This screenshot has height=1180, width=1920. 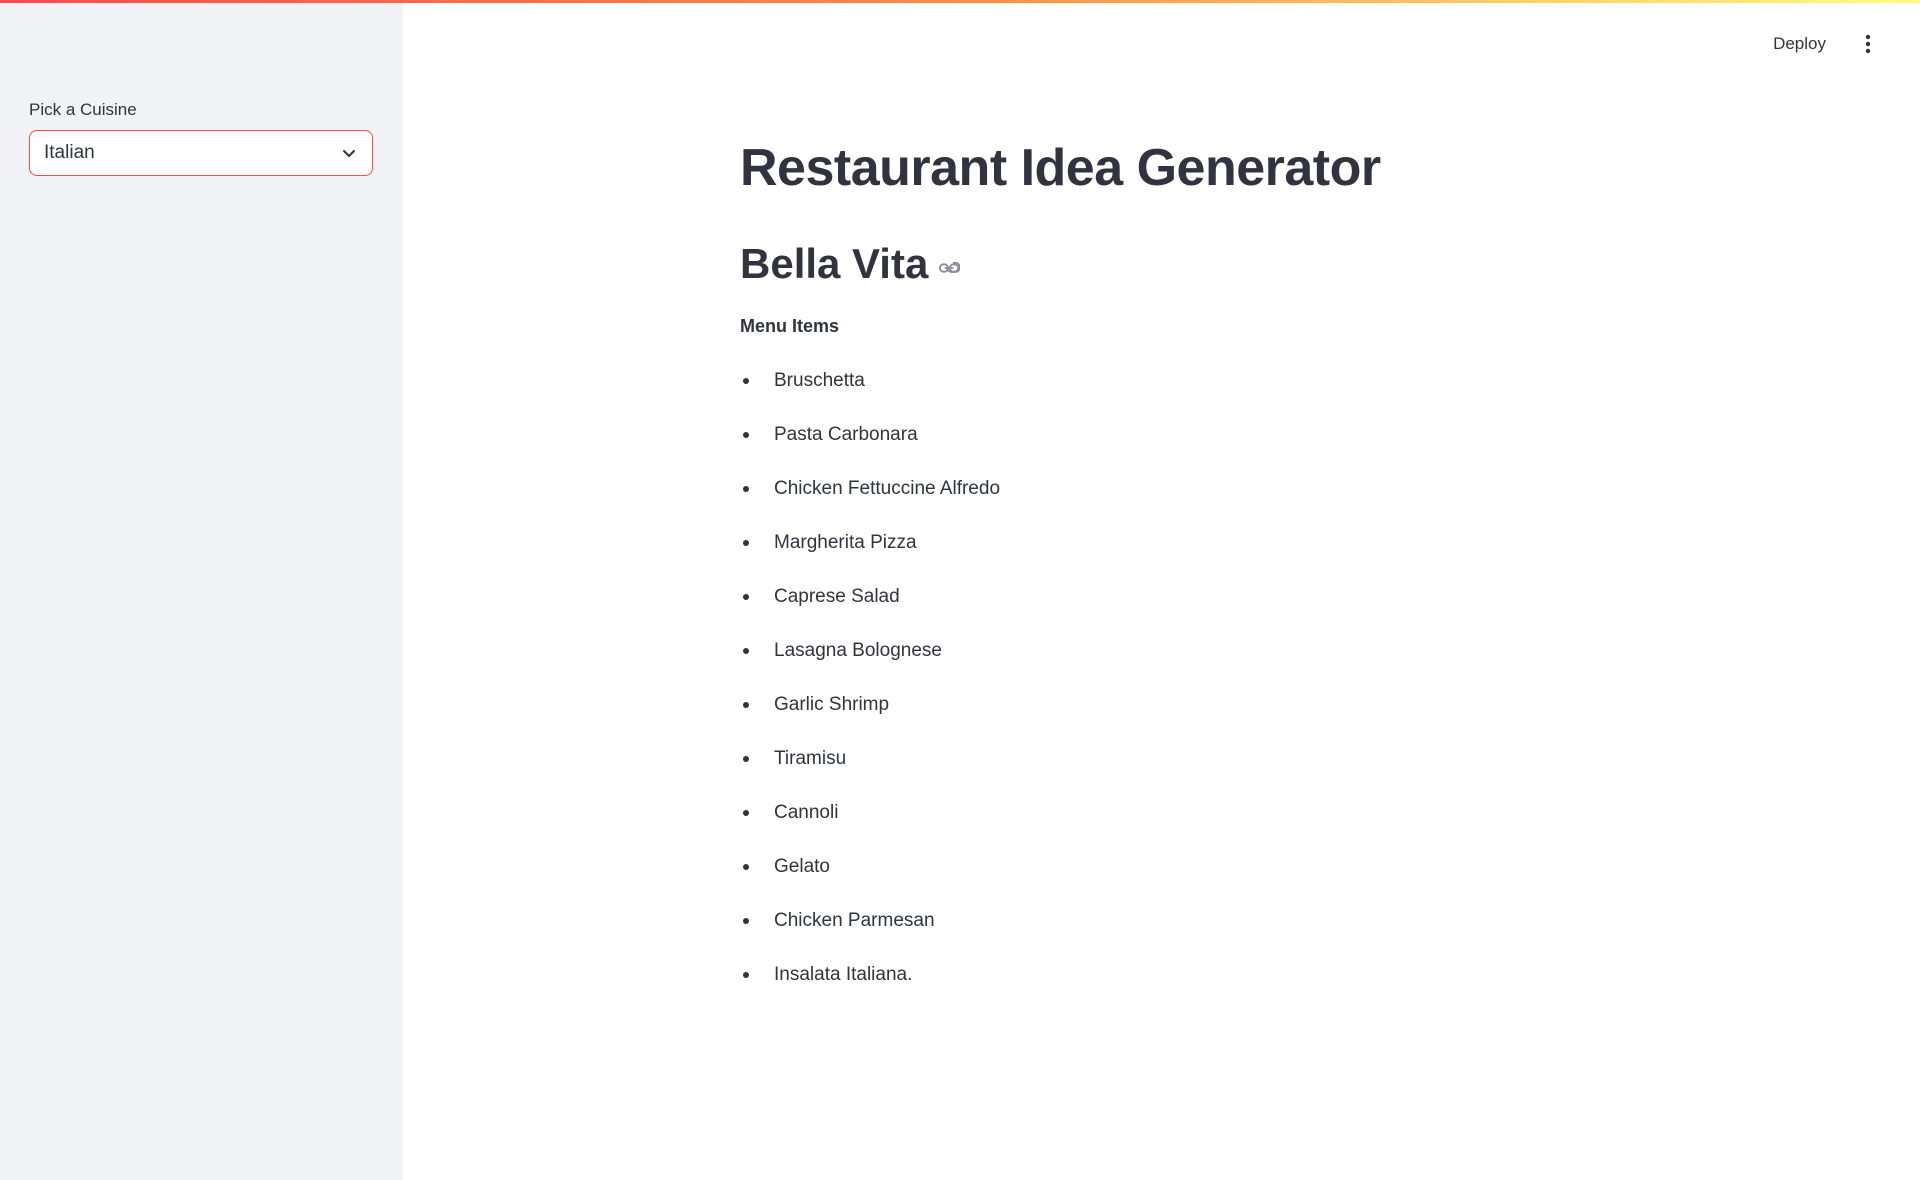 I want to click on menu-items-heading: Menu Items, so click(x=790, y=326).